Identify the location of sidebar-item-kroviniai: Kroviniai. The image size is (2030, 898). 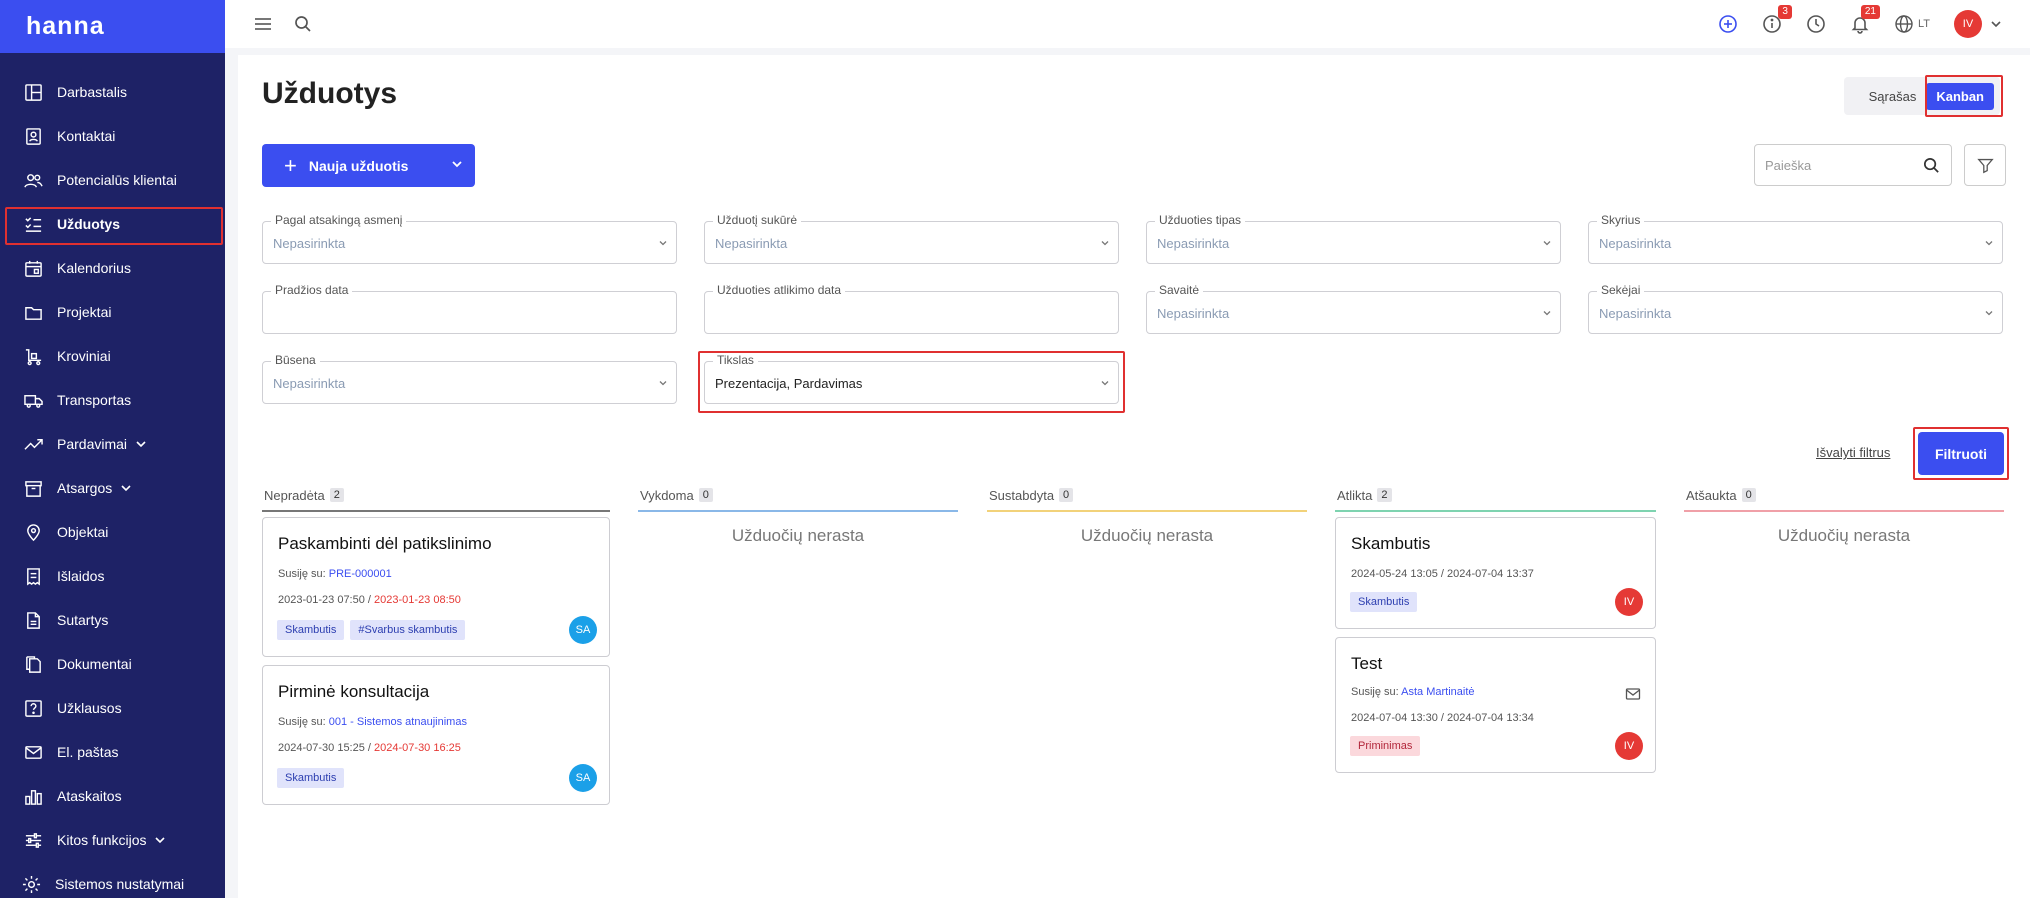
(112, 356).